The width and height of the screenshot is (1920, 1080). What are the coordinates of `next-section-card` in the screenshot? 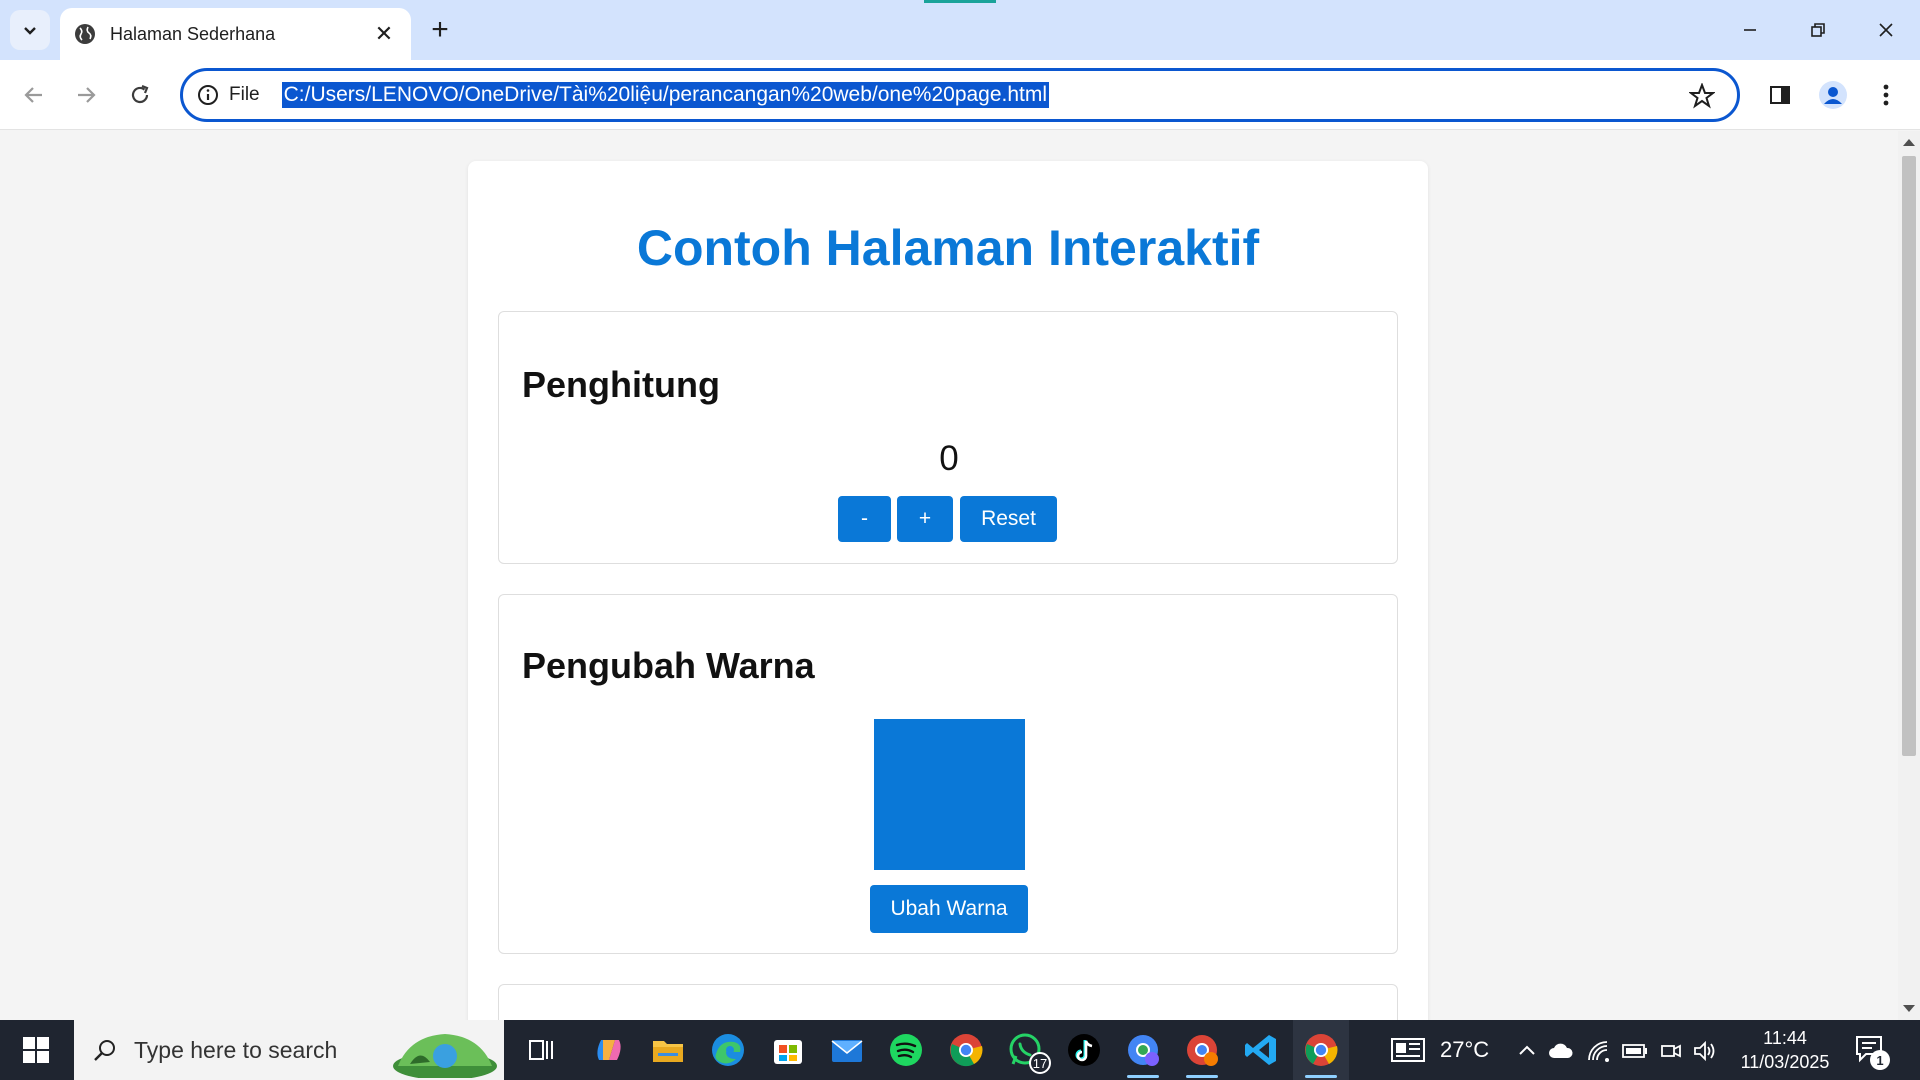 It's located at (948, 1002).